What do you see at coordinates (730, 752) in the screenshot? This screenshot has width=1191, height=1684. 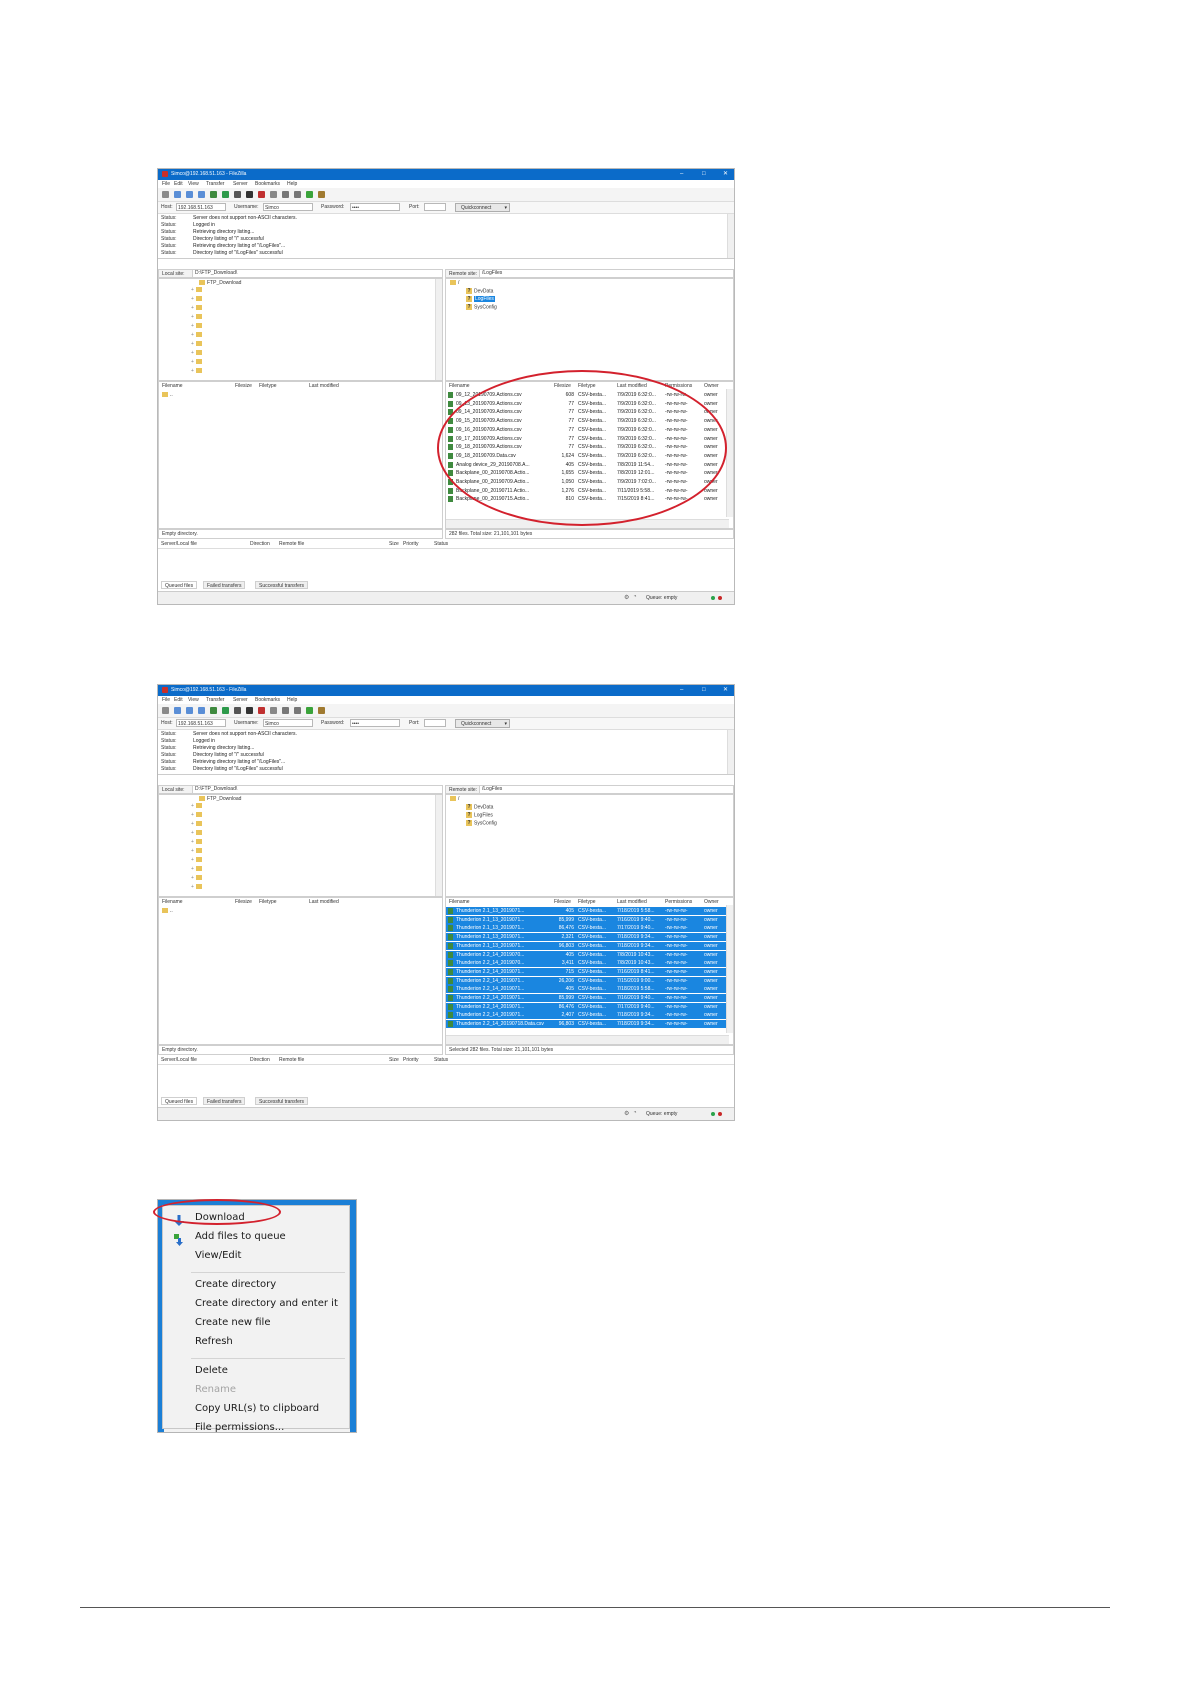 I see `log-scrollbar` at bounding box center [730, 752].